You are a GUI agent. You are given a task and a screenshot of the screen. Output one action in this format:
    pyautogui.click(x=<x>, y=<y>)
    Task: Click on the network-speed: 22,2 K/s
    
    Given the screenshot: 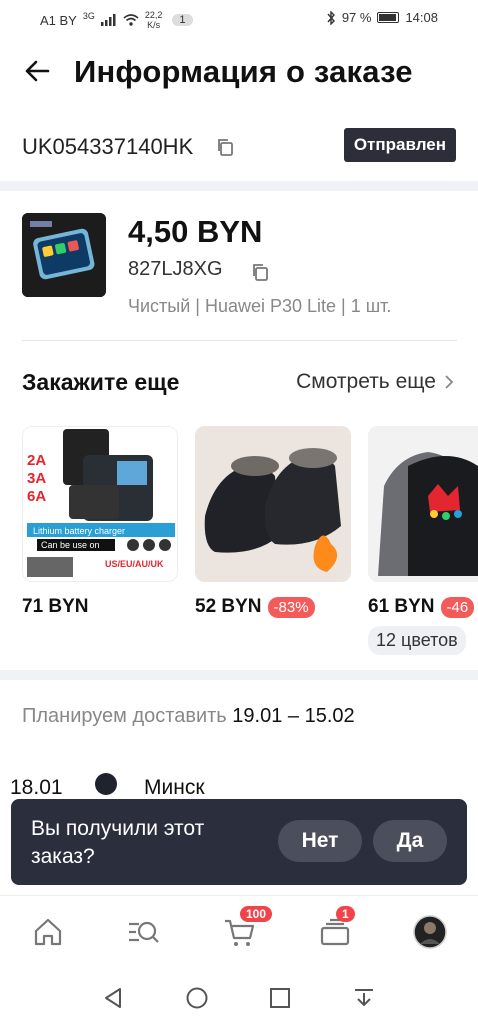 What is the action you would take?
    pyautogui.click(x=153, y=20)
    